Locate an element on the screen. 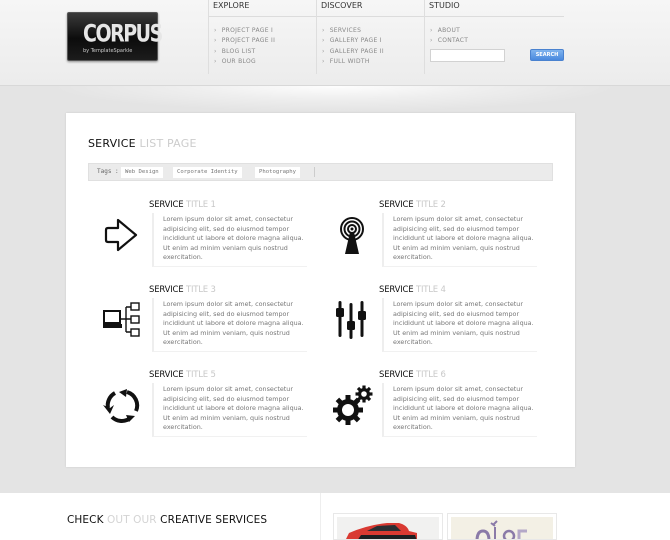  gears-icon is located at coordinates (353, 405).